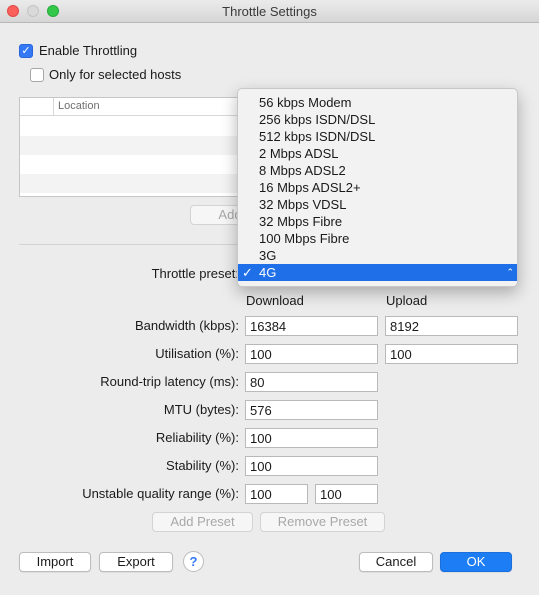  Describe the element at coordinates (195, 273) in the screenshot. I see `throttle-preset-label: Throttle preset:` at that location.